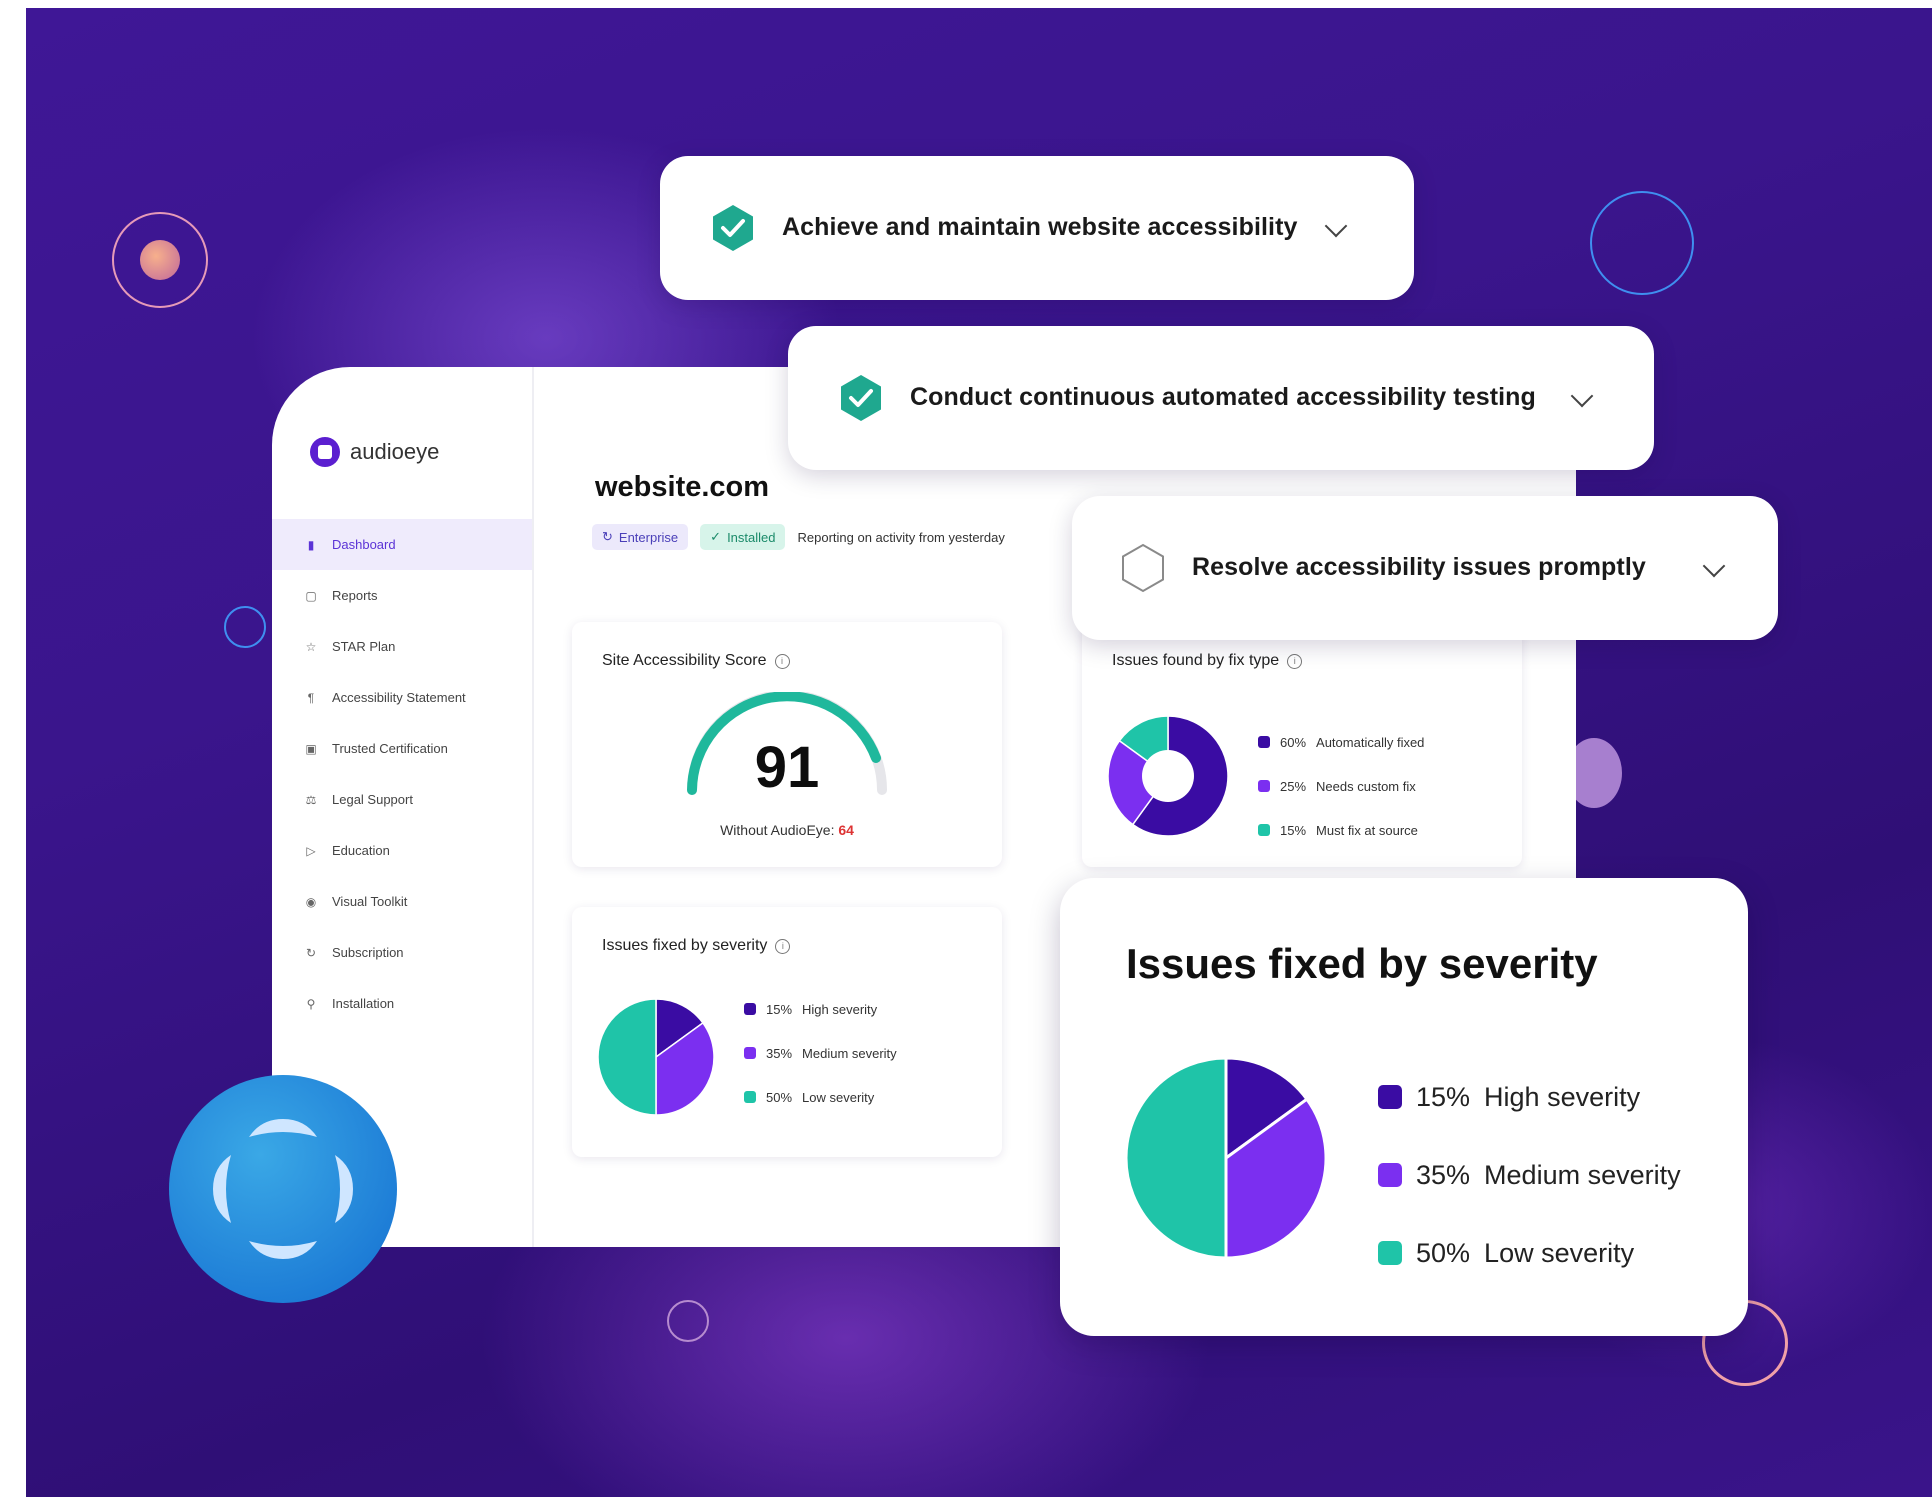 This screenshot has width=1932, height=1497. What do you see at coordinates (1419, 567) in the screenshot?
I see `checklist-label: Resolve accessibility issues promptly` at bounding box center [1419, 567].